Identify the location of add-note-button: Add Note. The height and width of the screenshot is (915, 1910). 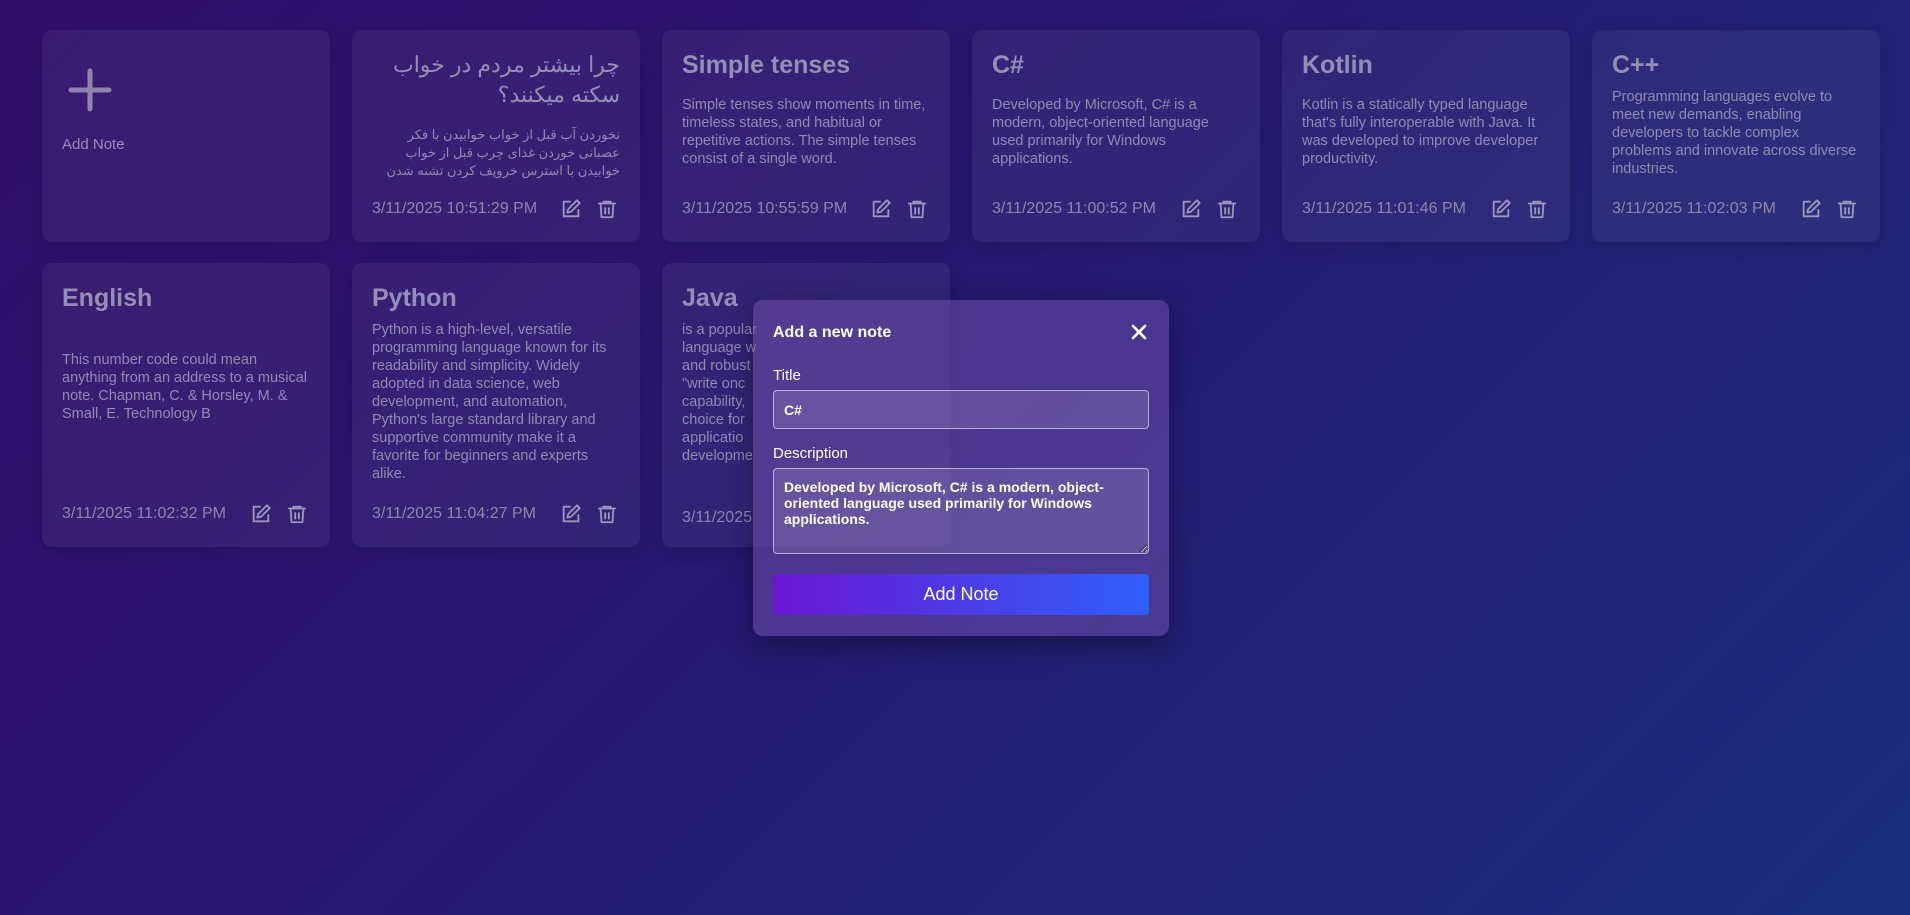
(961, 594).